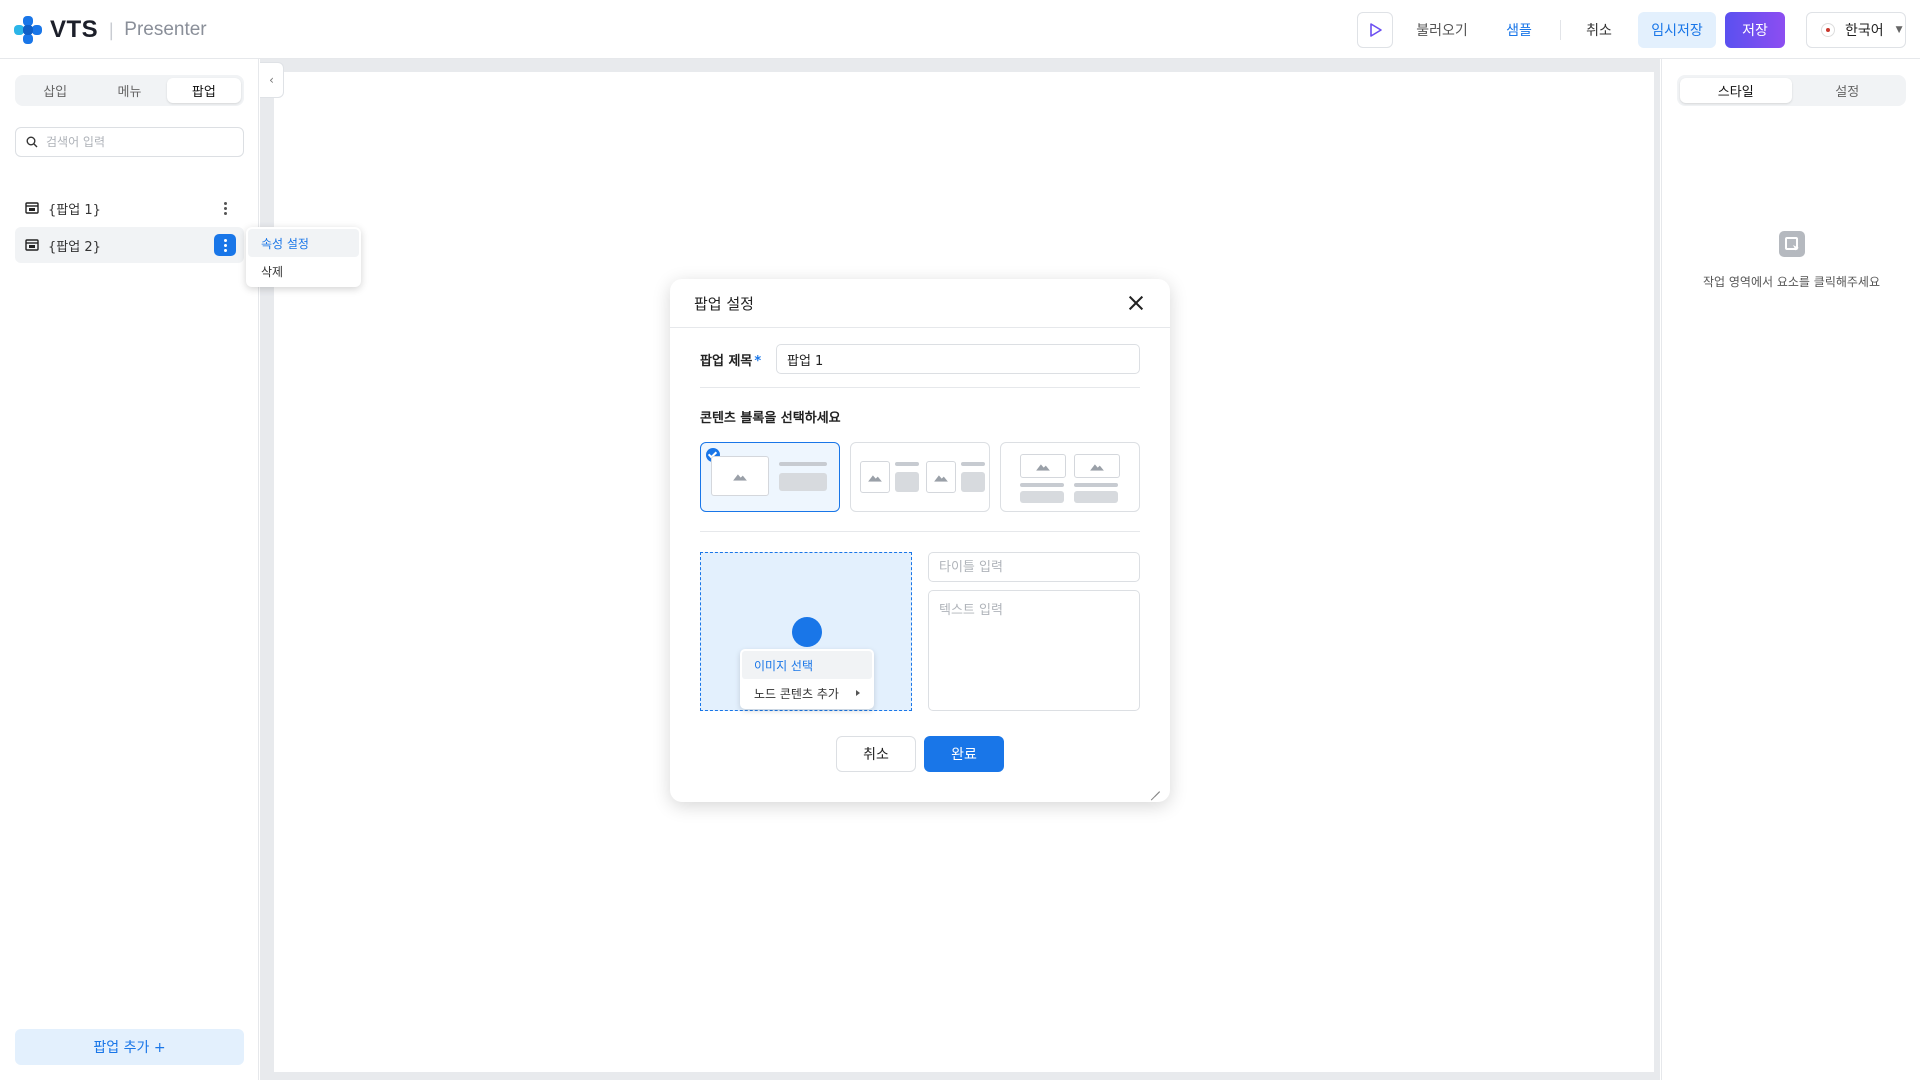 This screenshot has width=1920, height=1080. I want to click on popup-settings-modal: 팝업 설정 팝업 제목* 콘텐츠 블록을 선택하세요 이미지 선택, so click(920, 540).